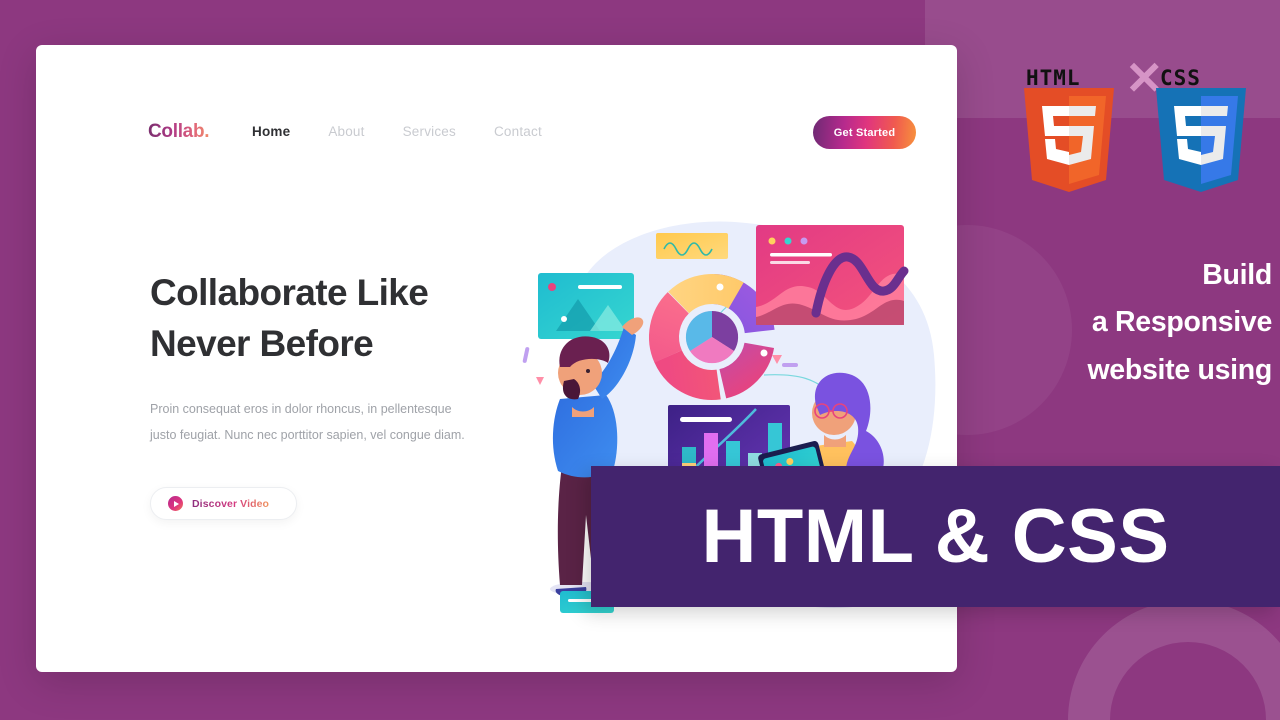 Image resolution: width=1280 pixels, height=720 pixels. I want to click on hero-title: Collaborate Like Never Before, so click(289, 318).